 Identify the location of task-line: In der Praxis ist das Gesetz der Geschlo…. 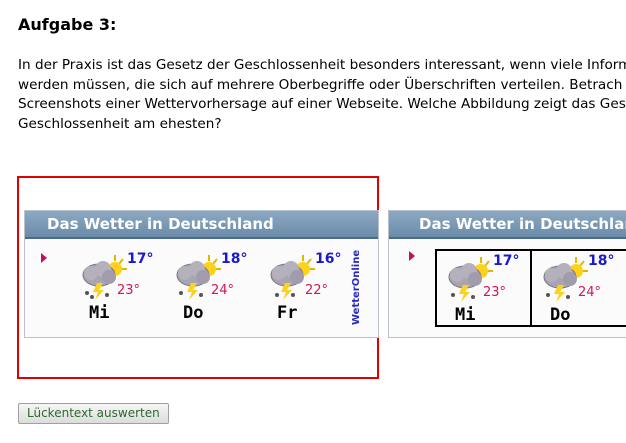
(322, 65).